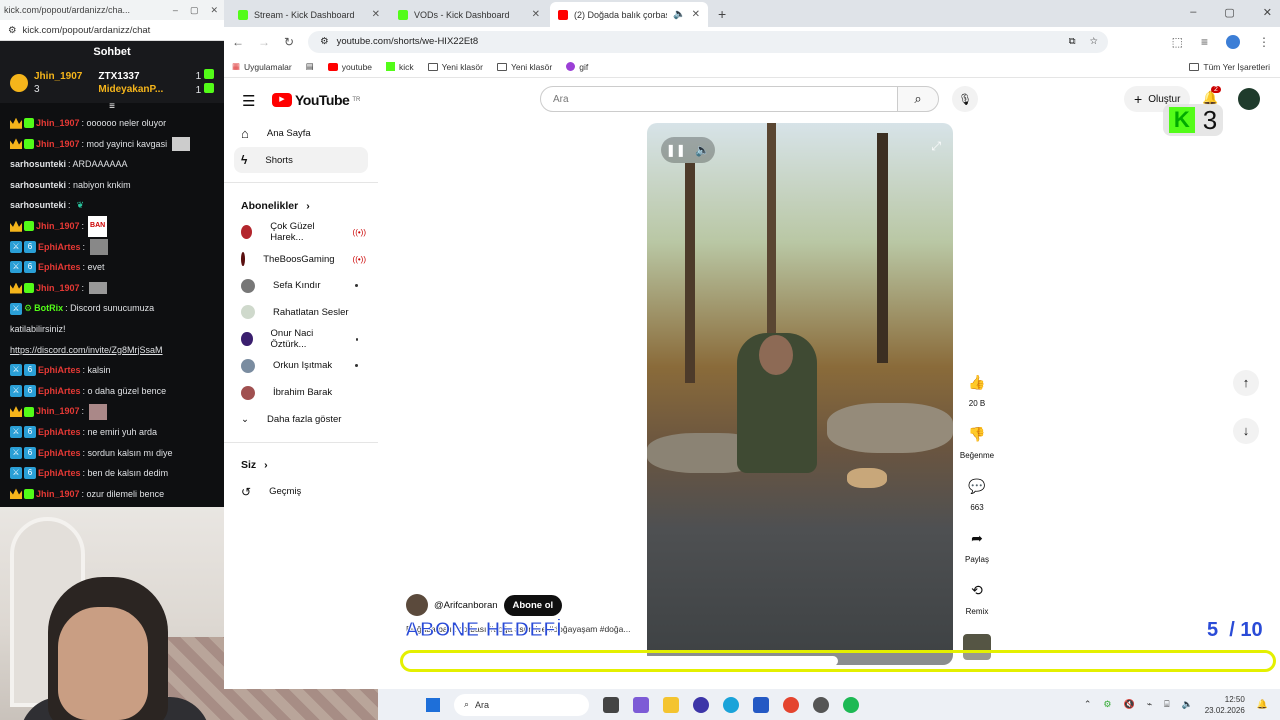 The width and height of the screenshot is (1280, 720). I want to click on voice-search-button: 🎙, so click(965, 99).